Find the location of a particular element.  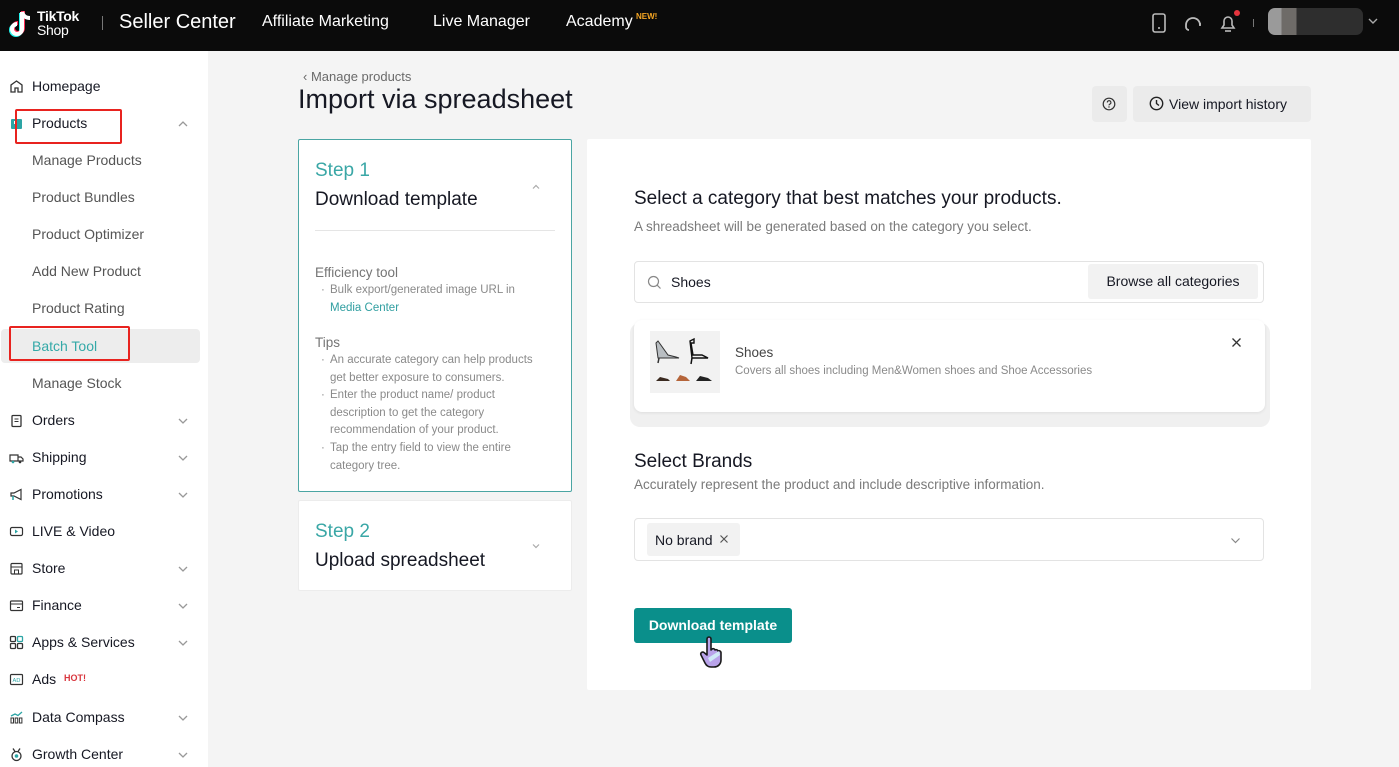

apps-icon is located at coordinates (16, 642).